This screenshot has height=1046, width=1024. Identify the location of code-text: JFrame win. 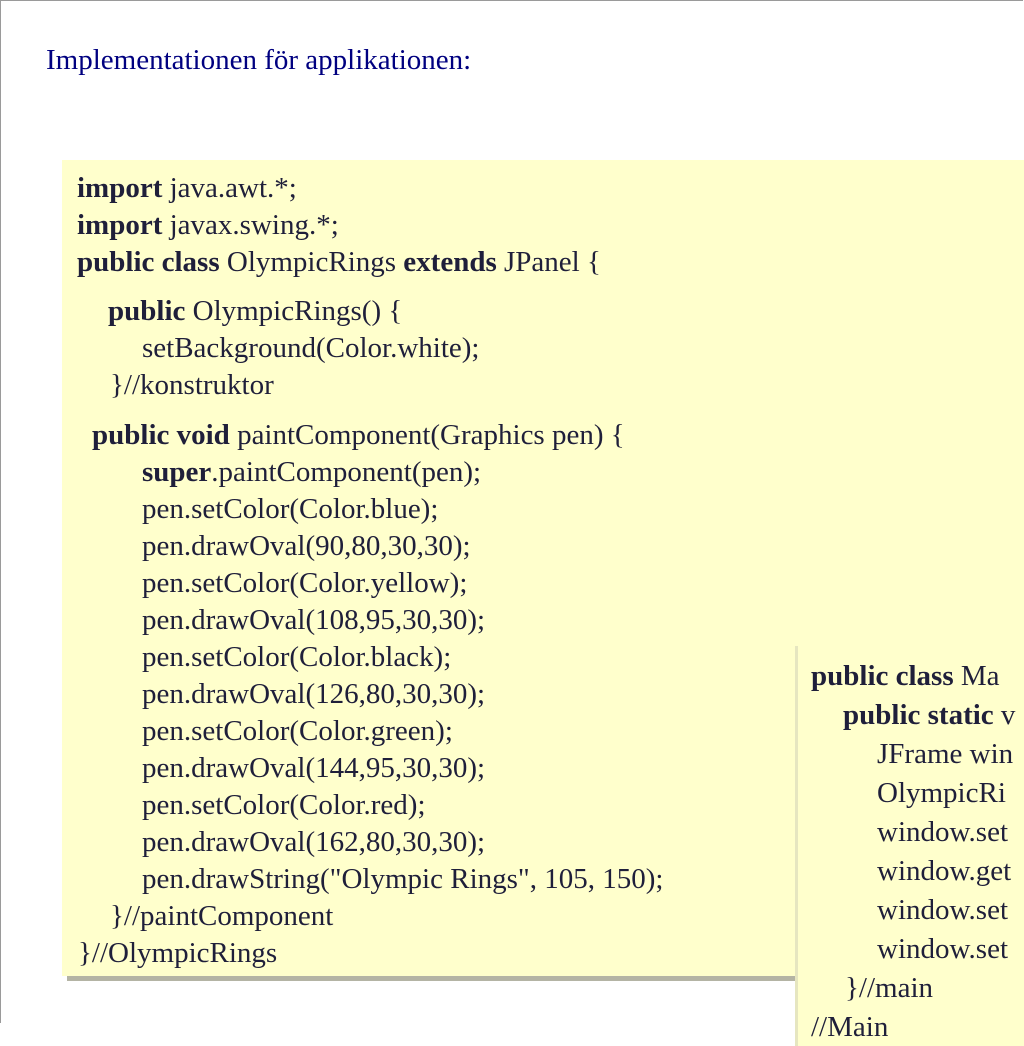
(945, 754).